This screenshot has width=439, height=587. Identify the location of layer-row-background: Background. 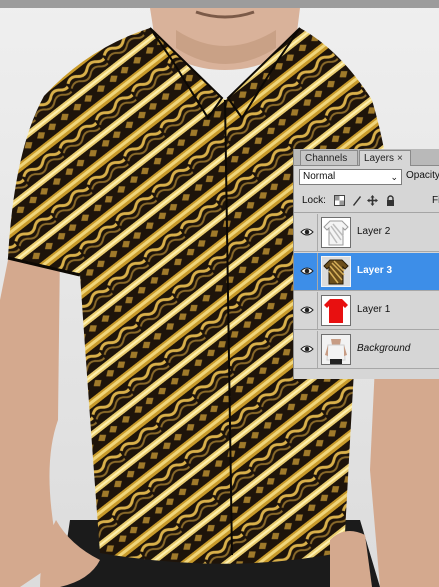
(366, 350).